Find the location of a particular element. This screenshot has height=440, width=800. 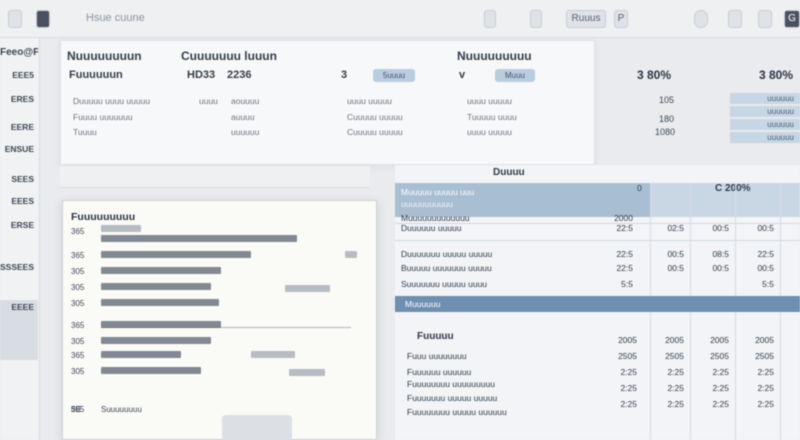

grid-row-label: Suuuuuuu uuuuu uuuu is located at coordinates (444, 284).